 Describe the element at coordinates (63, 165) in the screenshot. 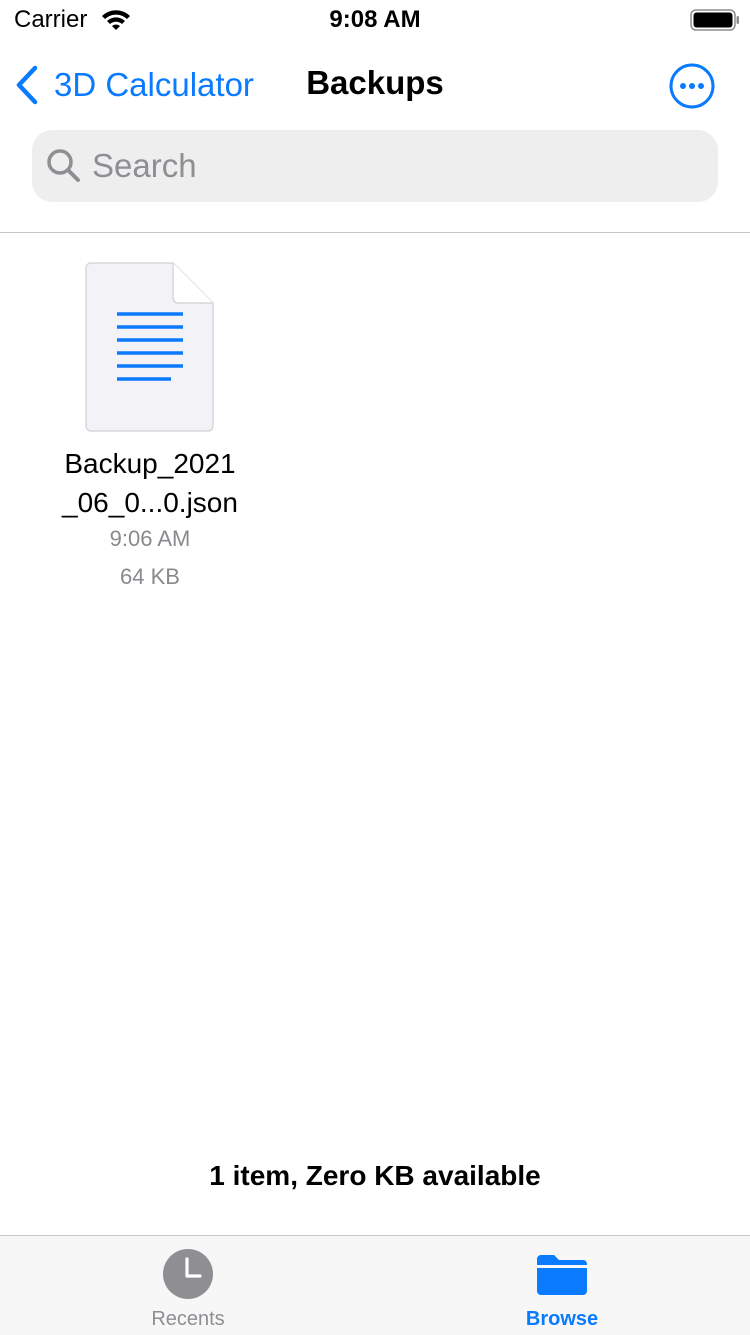

I see `search-icon` at that location.